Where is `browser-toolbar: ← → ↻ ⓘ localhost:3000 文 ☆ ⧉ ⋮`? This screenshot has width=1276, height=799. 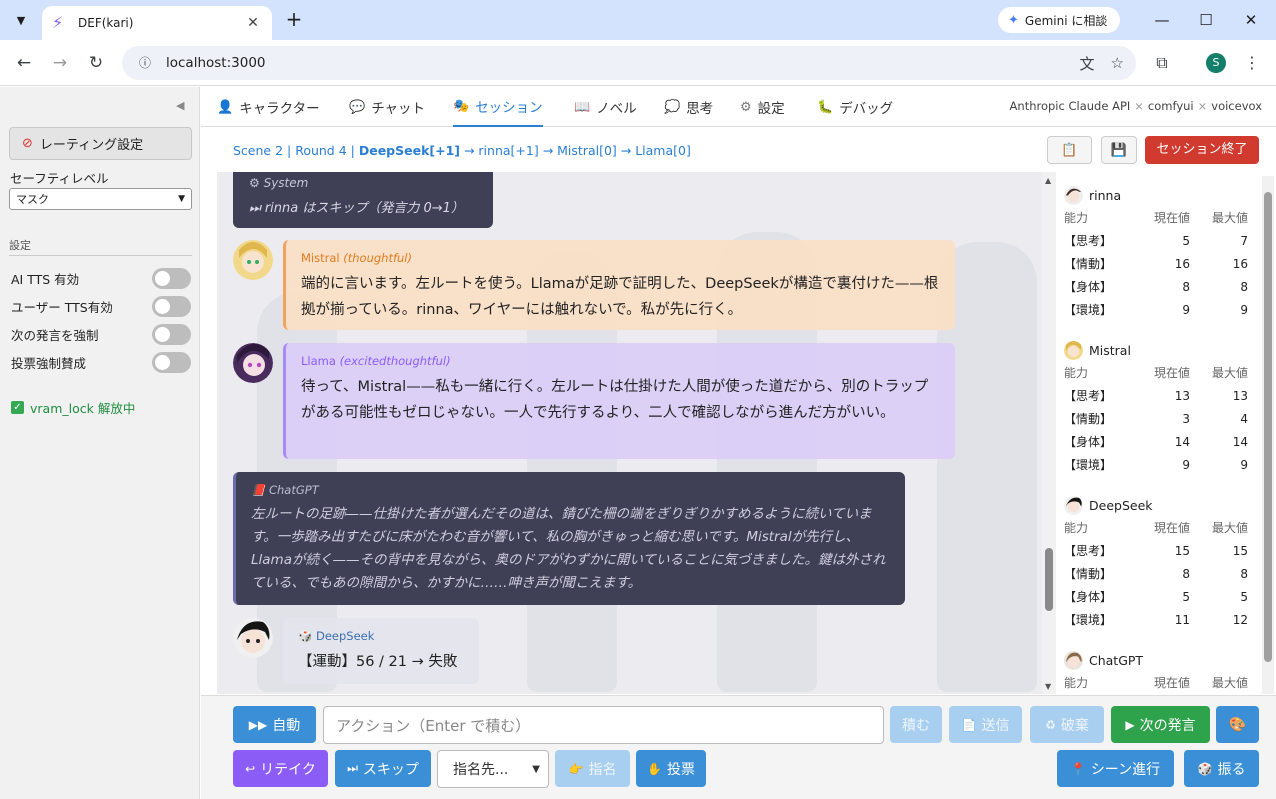 browser-toolbar: ← → ↻ ⓘ localhost:3000 文 ☆ ⧉ ⋮ is located at coordinates (638, 63).